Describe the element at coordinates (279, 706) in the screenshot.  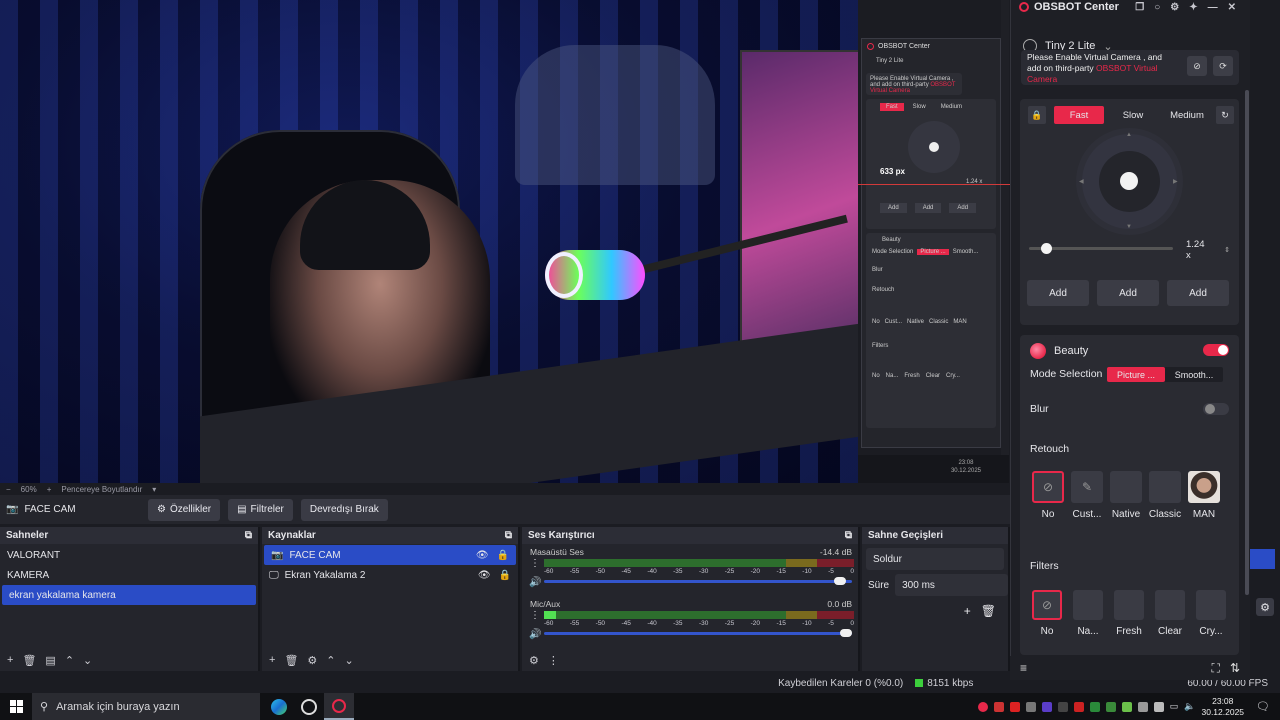
I see `edge-app` at that location.